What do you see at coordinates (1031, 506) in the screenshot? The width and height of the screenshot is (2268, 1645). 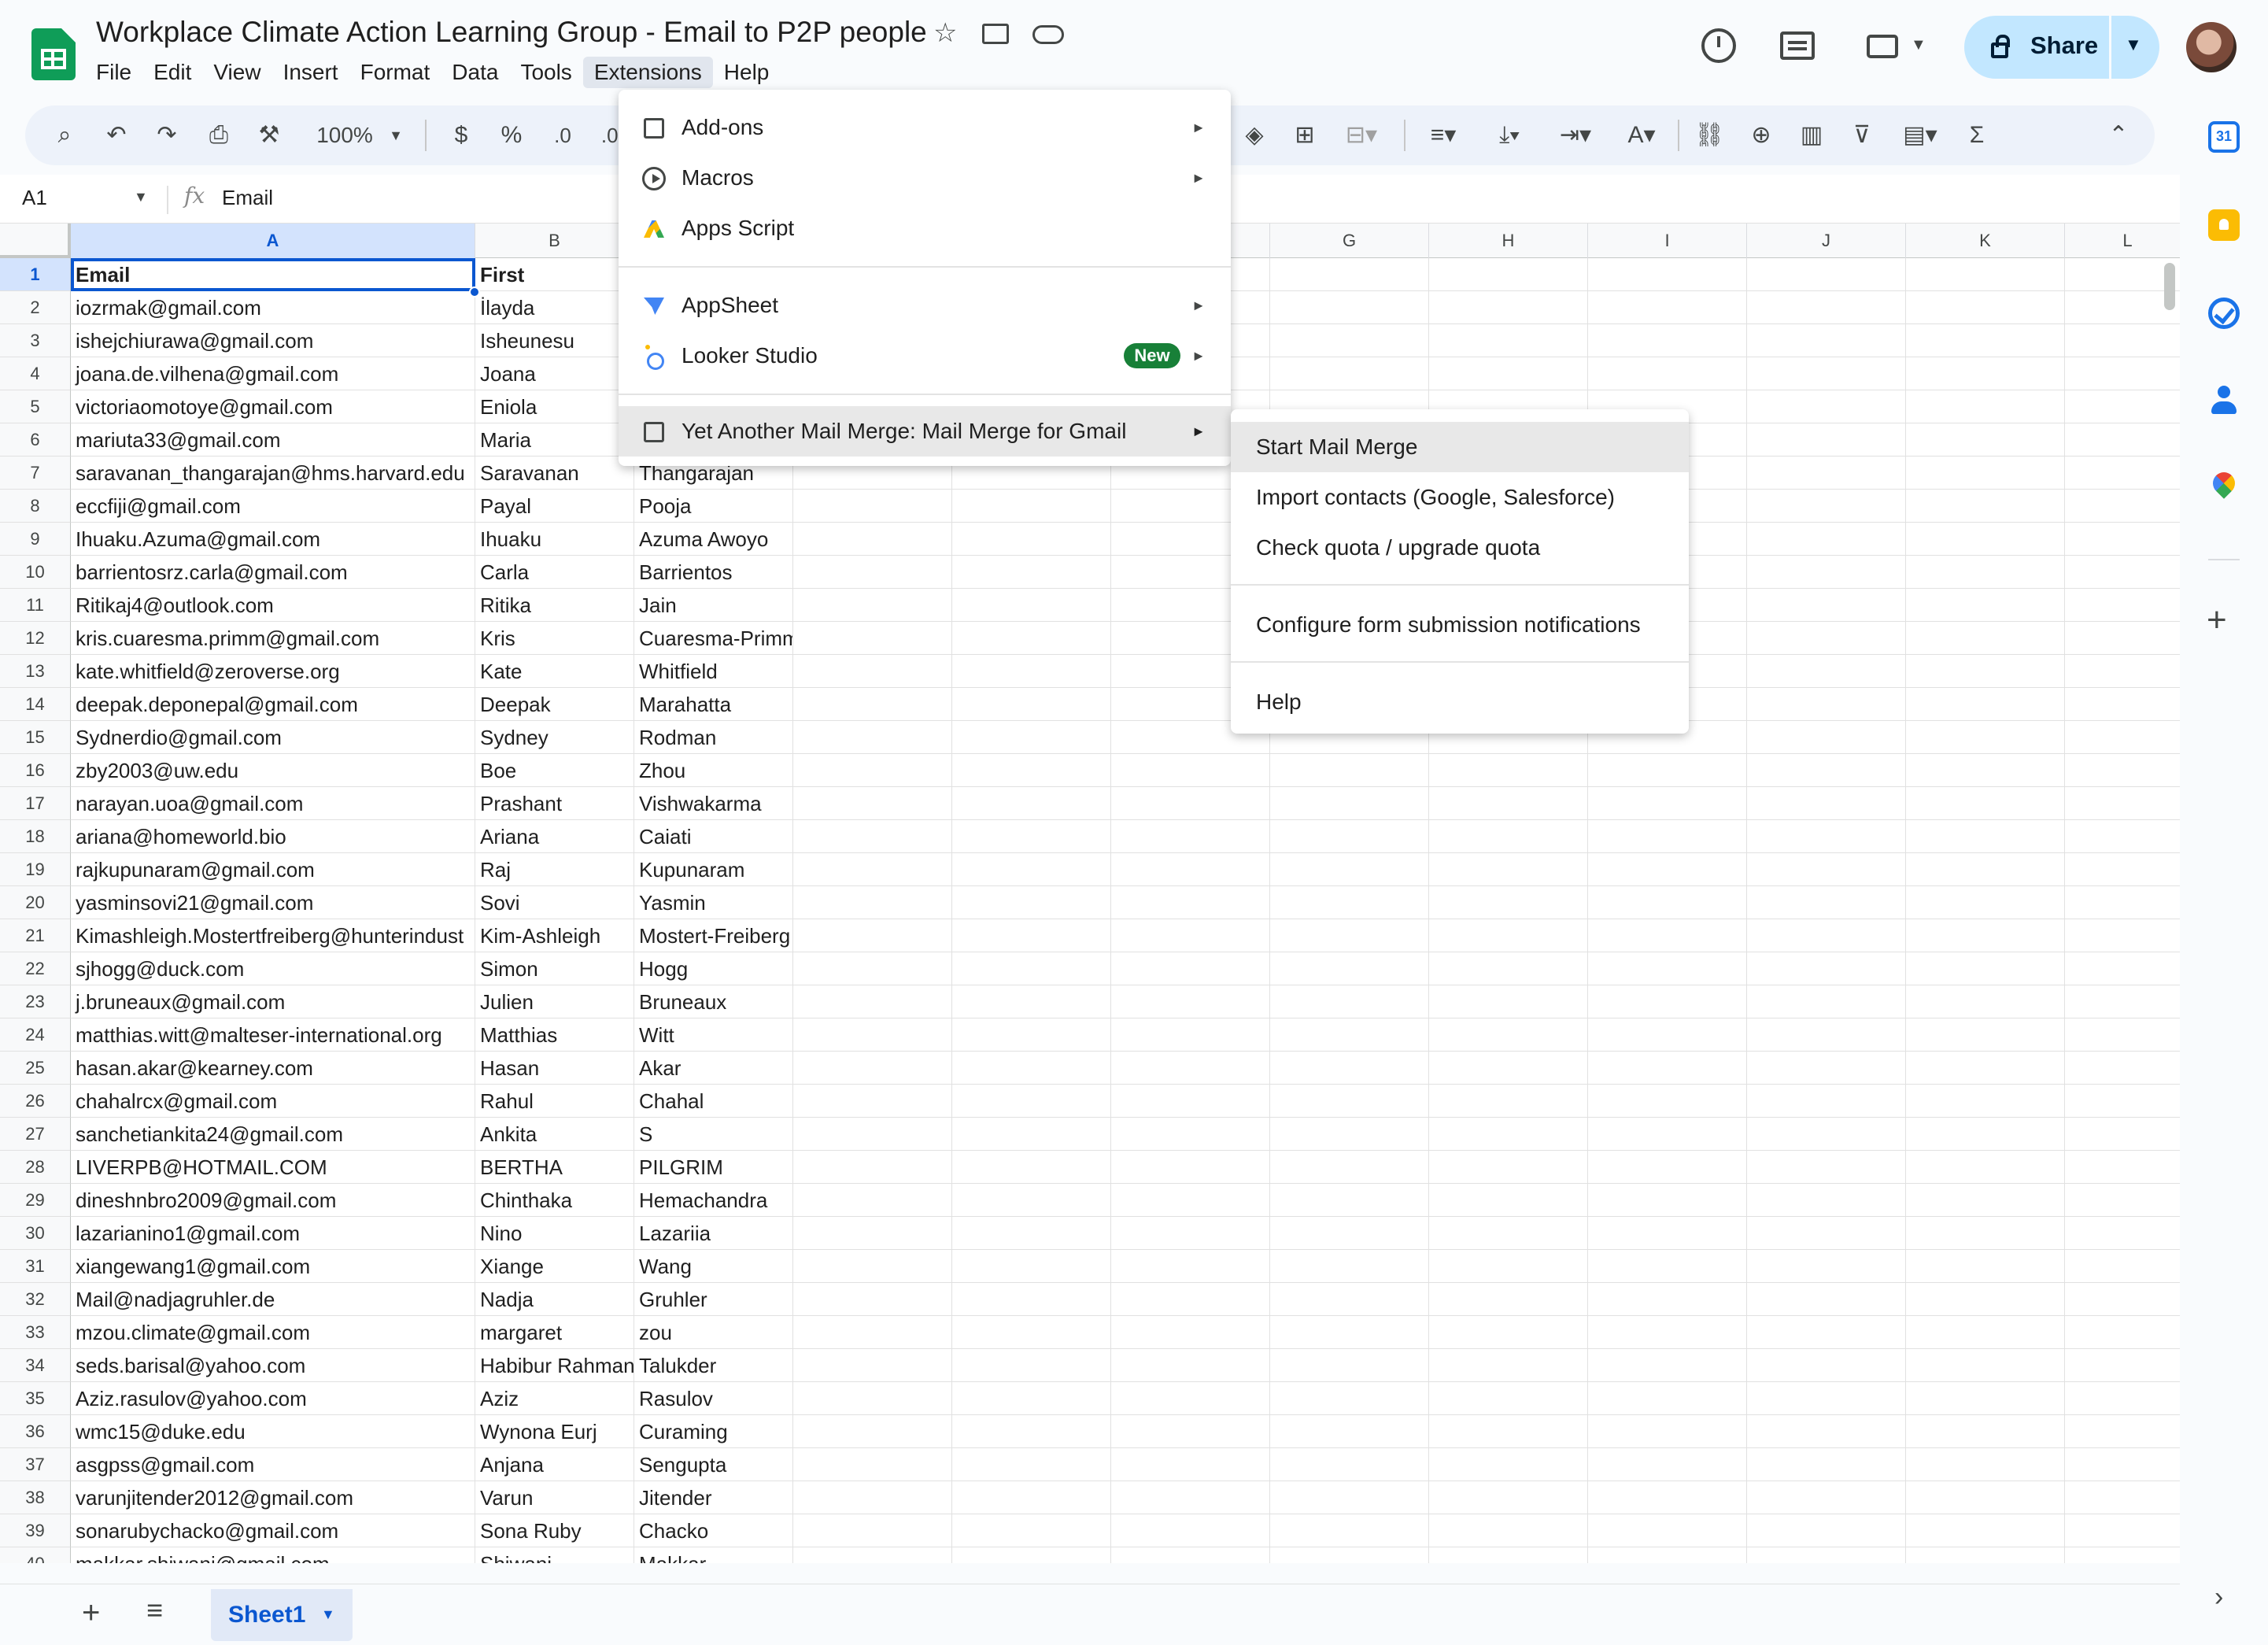 I see `cell-e8` at bounding box center [1031, 506].